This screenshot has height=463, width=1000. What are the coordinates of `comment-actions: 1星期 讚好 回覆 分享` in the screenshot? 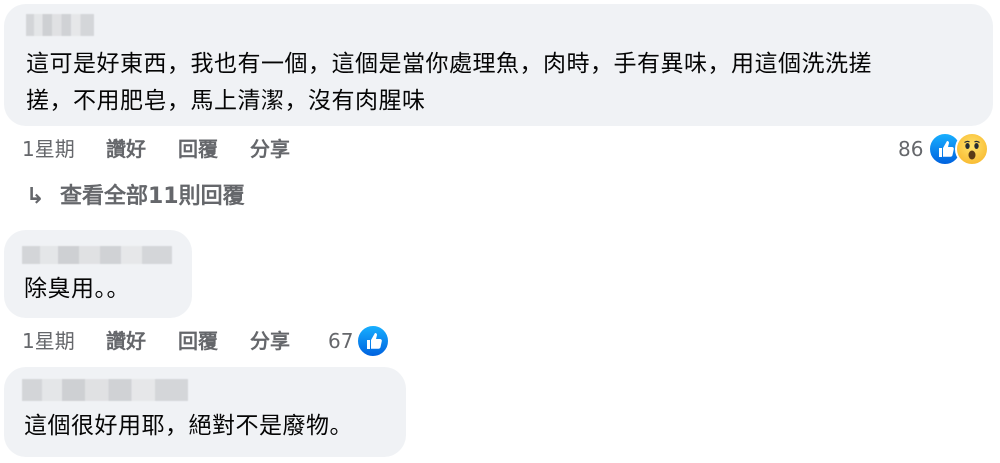 It's located at (502, 149).